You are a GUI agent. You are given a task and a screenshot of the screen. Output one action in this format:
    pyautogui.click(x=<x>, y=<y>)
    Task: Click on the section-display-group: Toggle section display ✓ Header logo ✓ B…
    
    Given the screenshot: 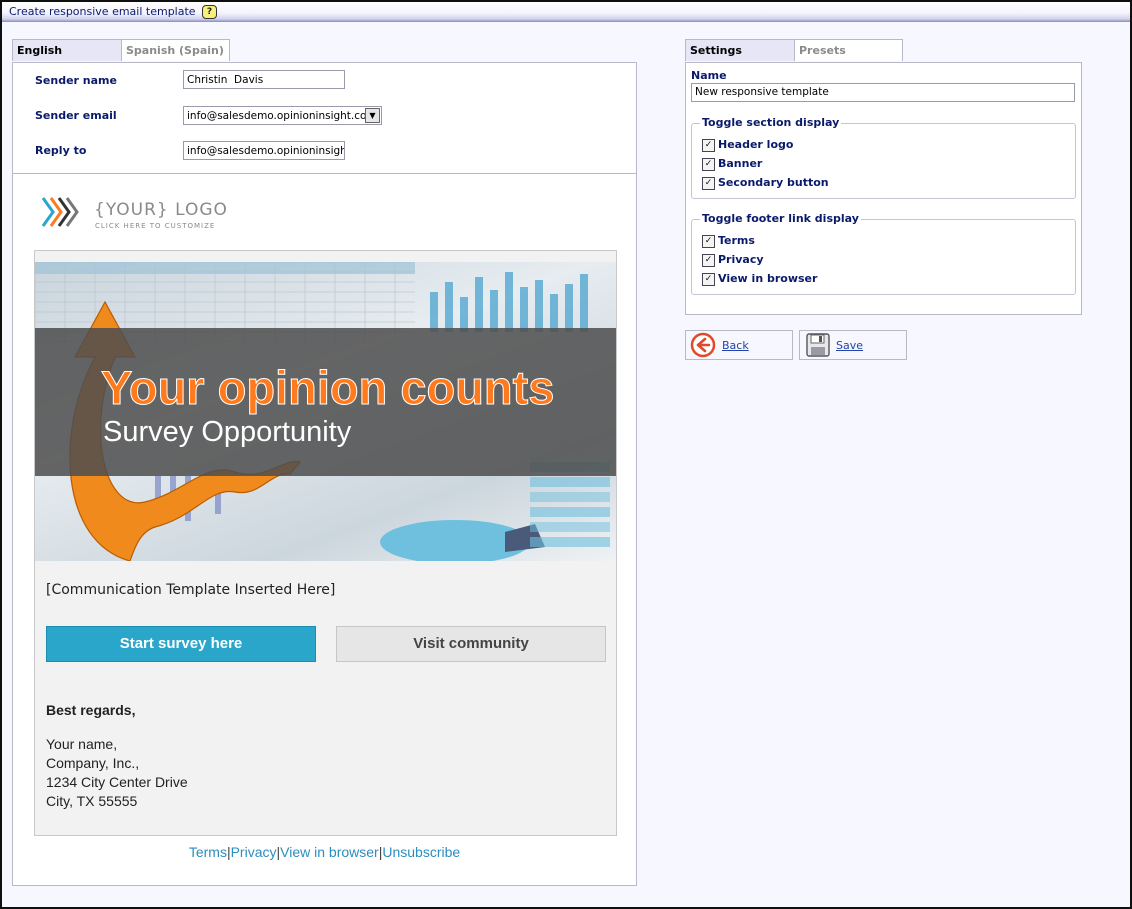 What is the action you would take?
    pyautogui.click(x=883, y=157)
    